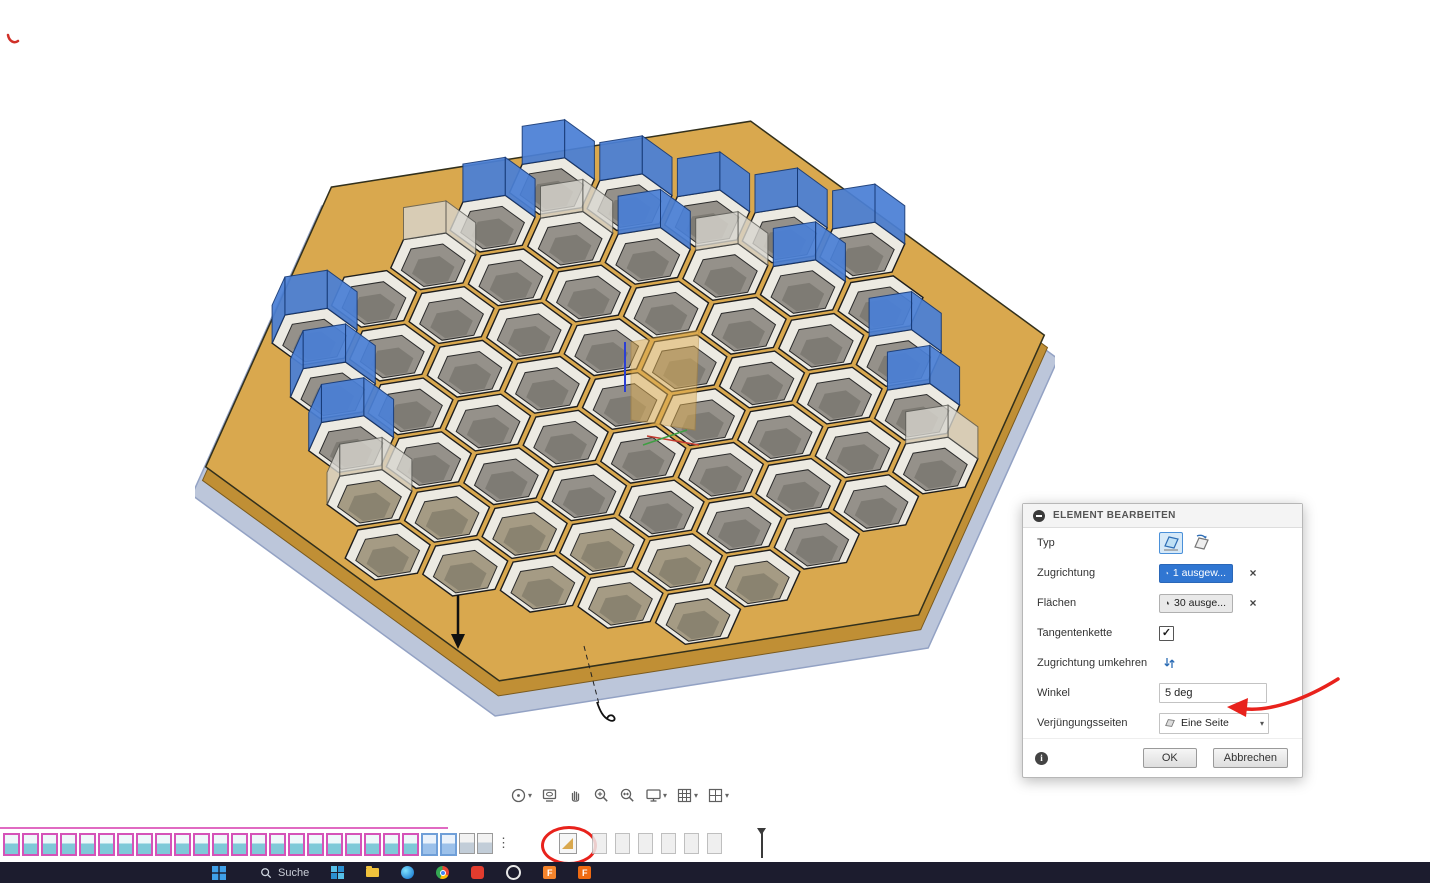 The image size is (1430, 883). What do you see at coordinates (1169, 663) in the screenshot?
I see `flip-direction-button` at bounding box center [1169, 663].